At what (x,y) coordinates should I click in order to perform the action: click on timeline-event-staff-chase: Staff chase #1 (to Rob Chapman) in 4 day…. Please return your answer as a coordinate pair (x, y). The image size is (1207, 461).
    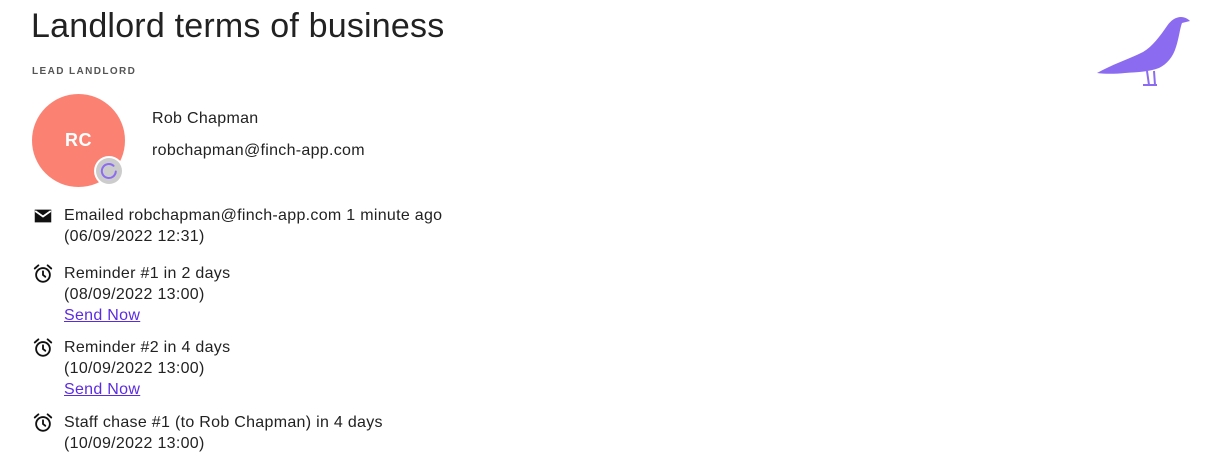
    Looking at the image, I should click on (207, 433).